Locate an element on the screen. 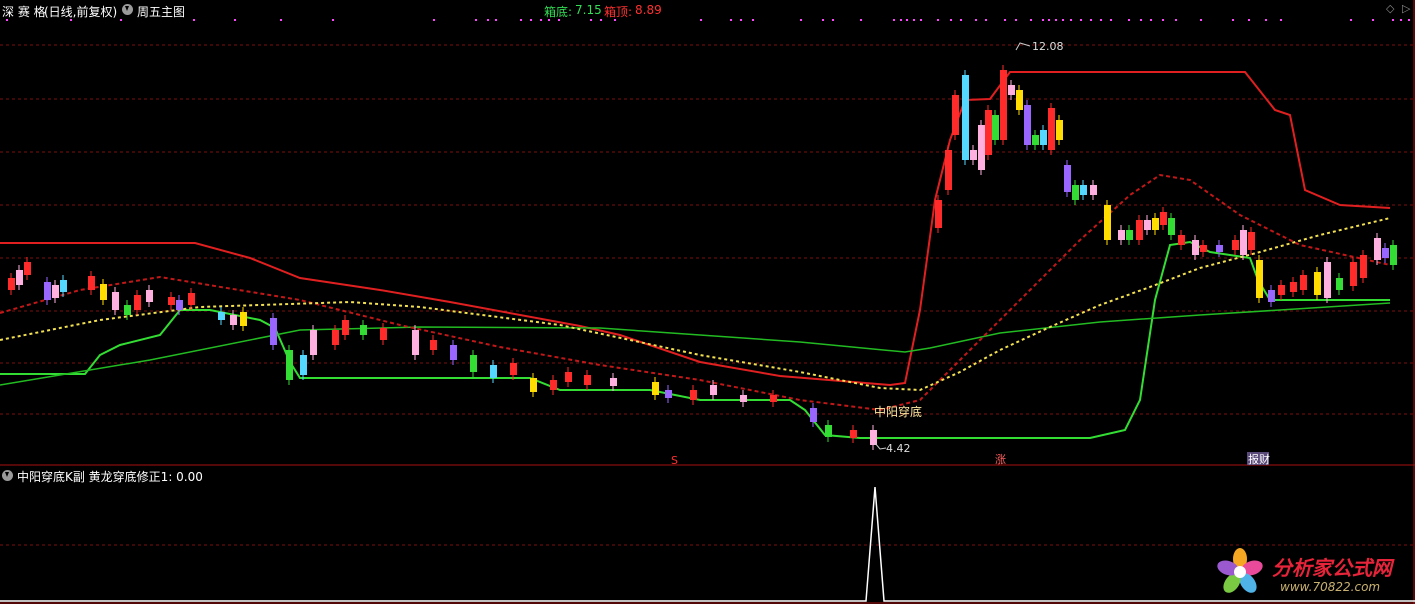  watermark-site-name: 分析家公式网 is located at coordinates (1332, 568).